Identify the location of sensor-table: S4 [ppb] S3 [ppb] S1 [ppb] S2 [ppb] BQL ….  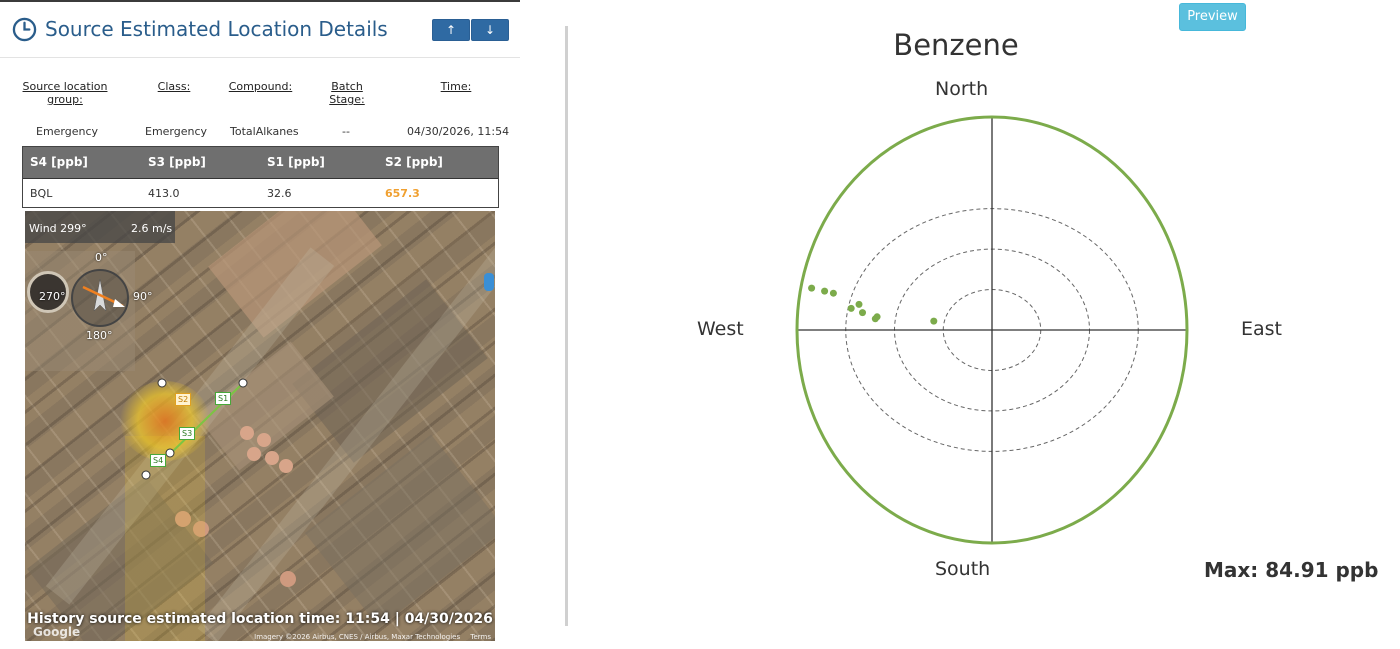
(260, 177).